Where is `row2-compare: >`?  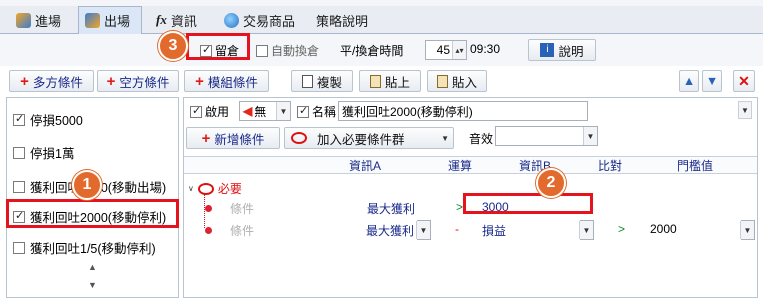 row2-compare: > is located at coordinates (621, 229).